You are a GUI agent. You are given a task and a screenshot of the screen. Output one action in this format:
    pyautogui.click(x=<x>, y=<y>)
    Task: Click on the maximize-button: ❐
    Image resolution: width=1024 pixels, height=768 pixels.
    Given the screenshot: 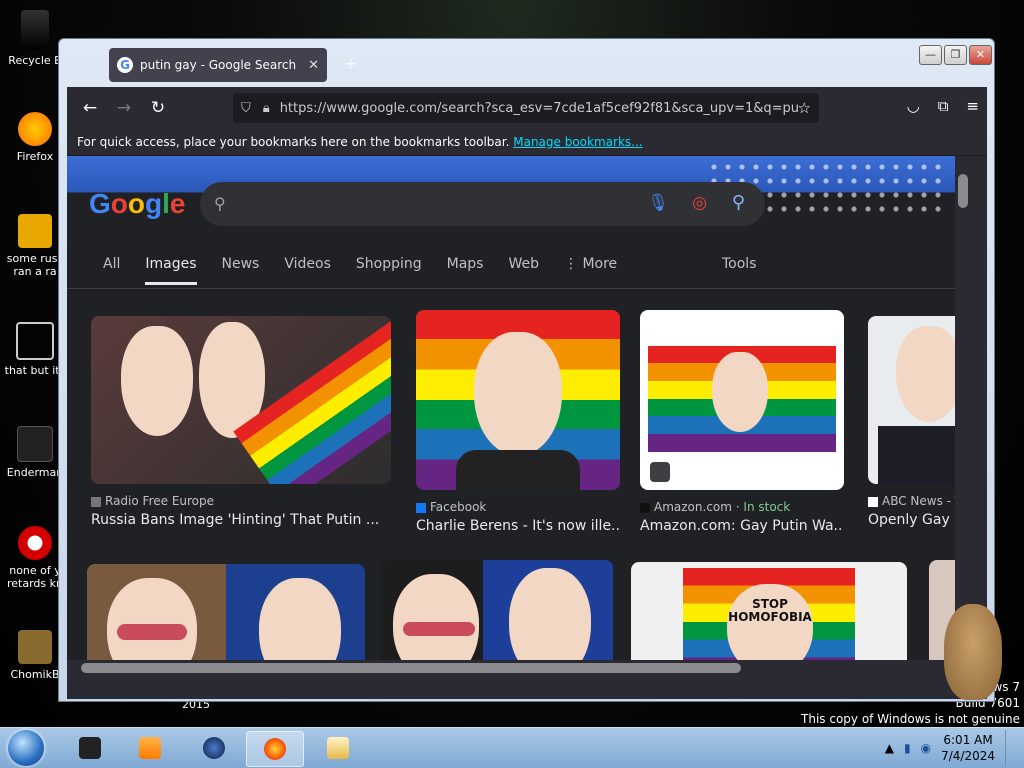 What is the action you would take?
    pyautogui.click(x=955, y=55)
    